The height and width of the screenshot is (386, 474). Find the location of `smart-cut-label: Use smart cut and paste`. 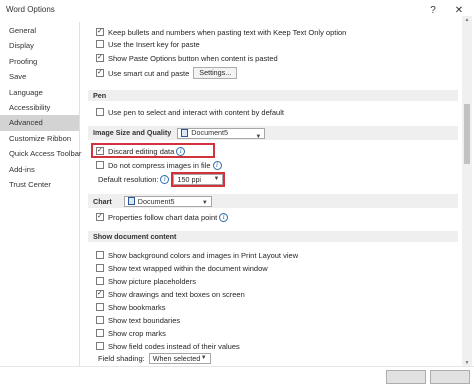

smart-cut-label: Use smart cut and paste is located at coordinates (149, 73).